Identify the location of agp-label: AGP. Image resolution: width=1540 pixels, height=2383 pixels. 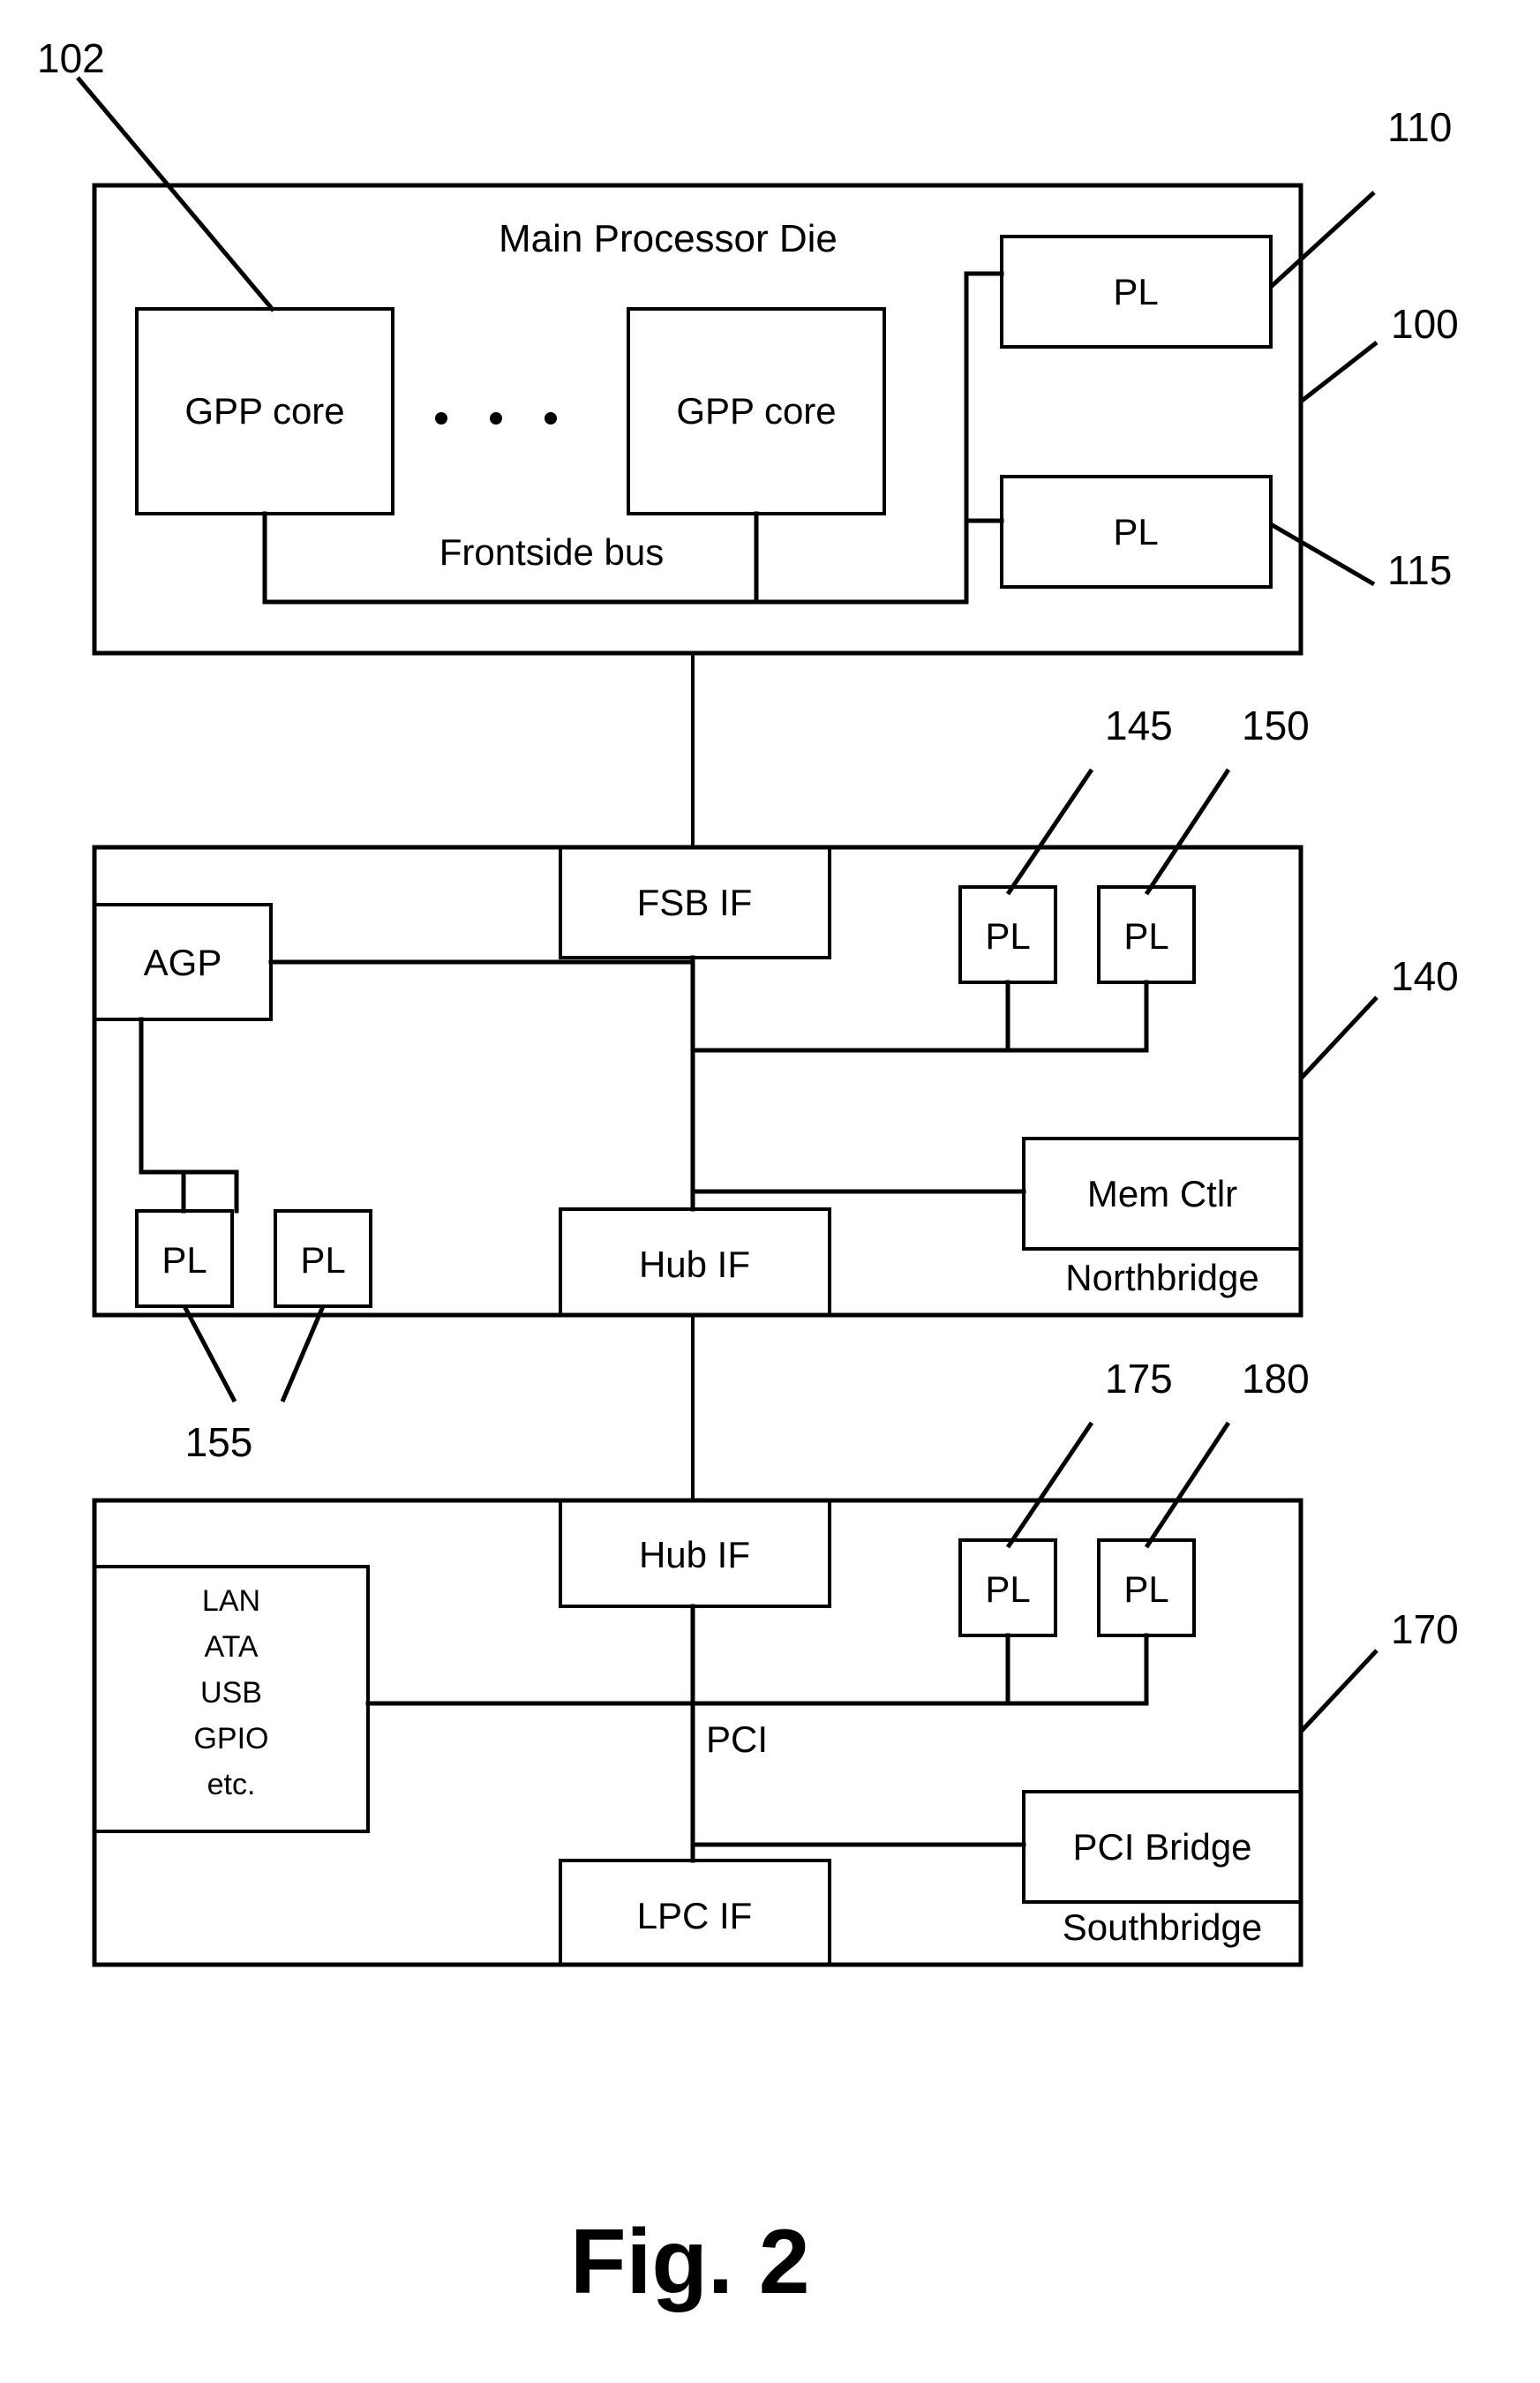
(183, 962).